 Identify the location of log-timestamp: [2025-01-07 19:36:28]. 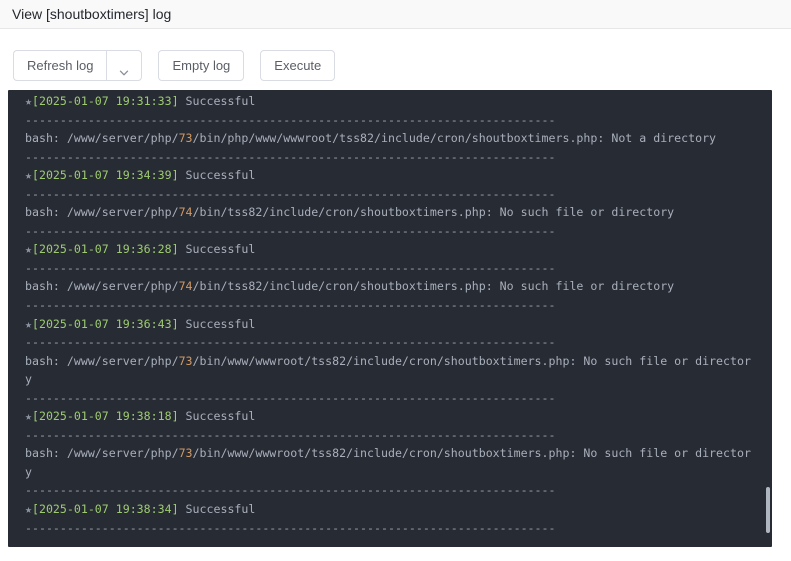
(105, 249).